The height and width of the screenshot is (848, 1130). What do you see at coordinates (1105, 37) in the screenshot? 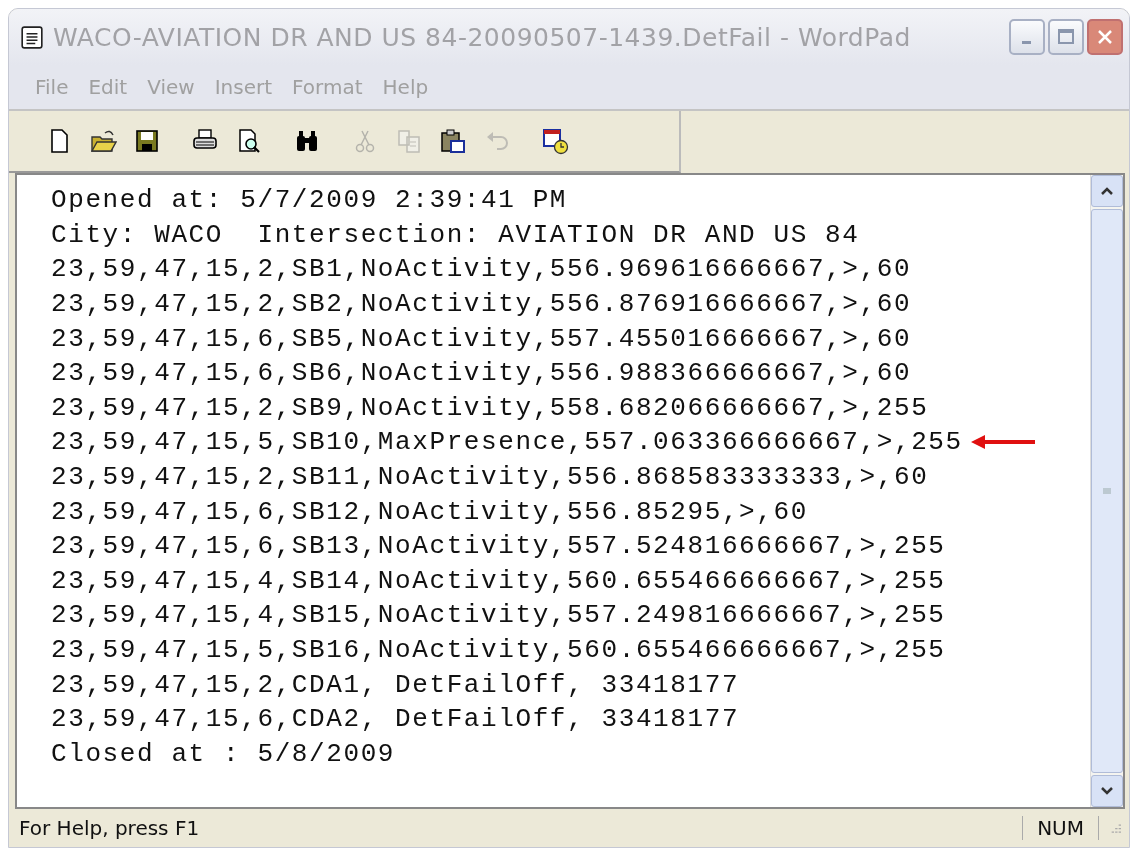
I see `close-button` at bounding box center [1105, 37].